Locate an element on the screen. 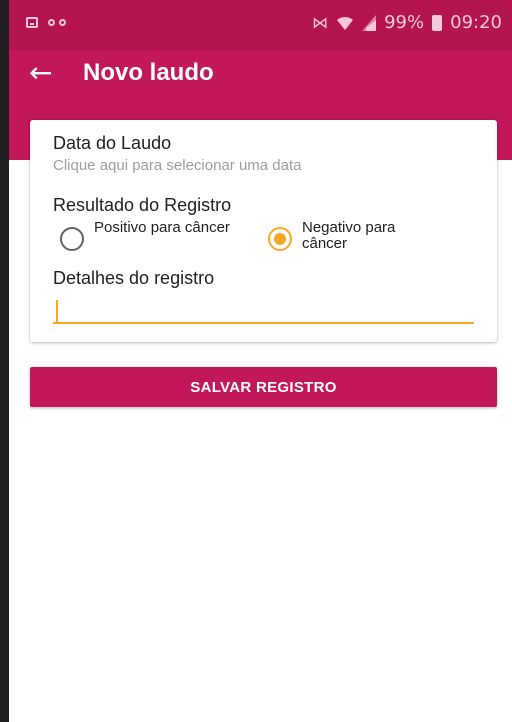 The image size is (512, 722). page-title: Novo laudo is located at coordinates (148, 72).